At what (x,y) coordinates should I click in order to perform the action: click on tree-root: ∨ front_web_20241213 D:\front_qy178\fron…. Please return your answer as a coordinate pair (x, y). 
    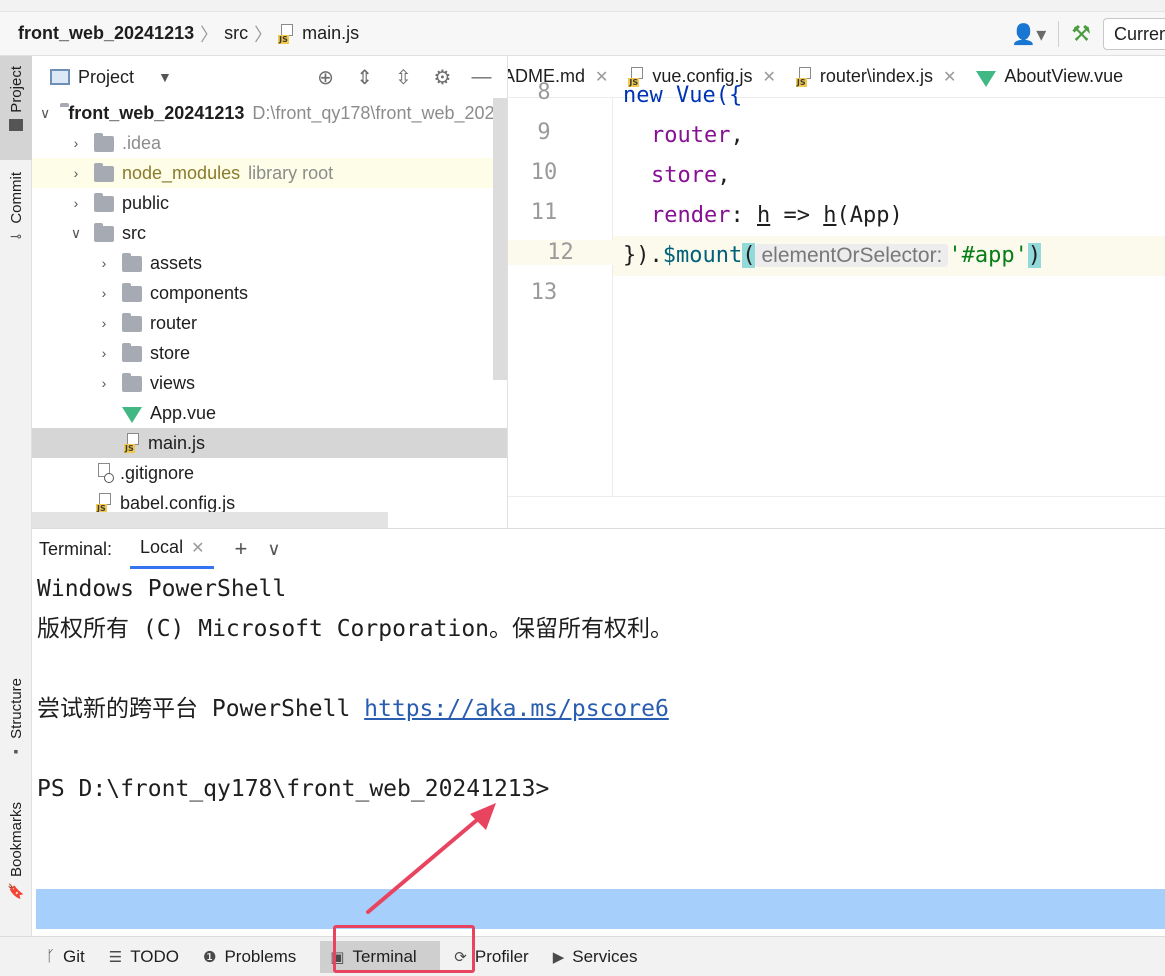
    Looking at the image, I should click on (269, 113).